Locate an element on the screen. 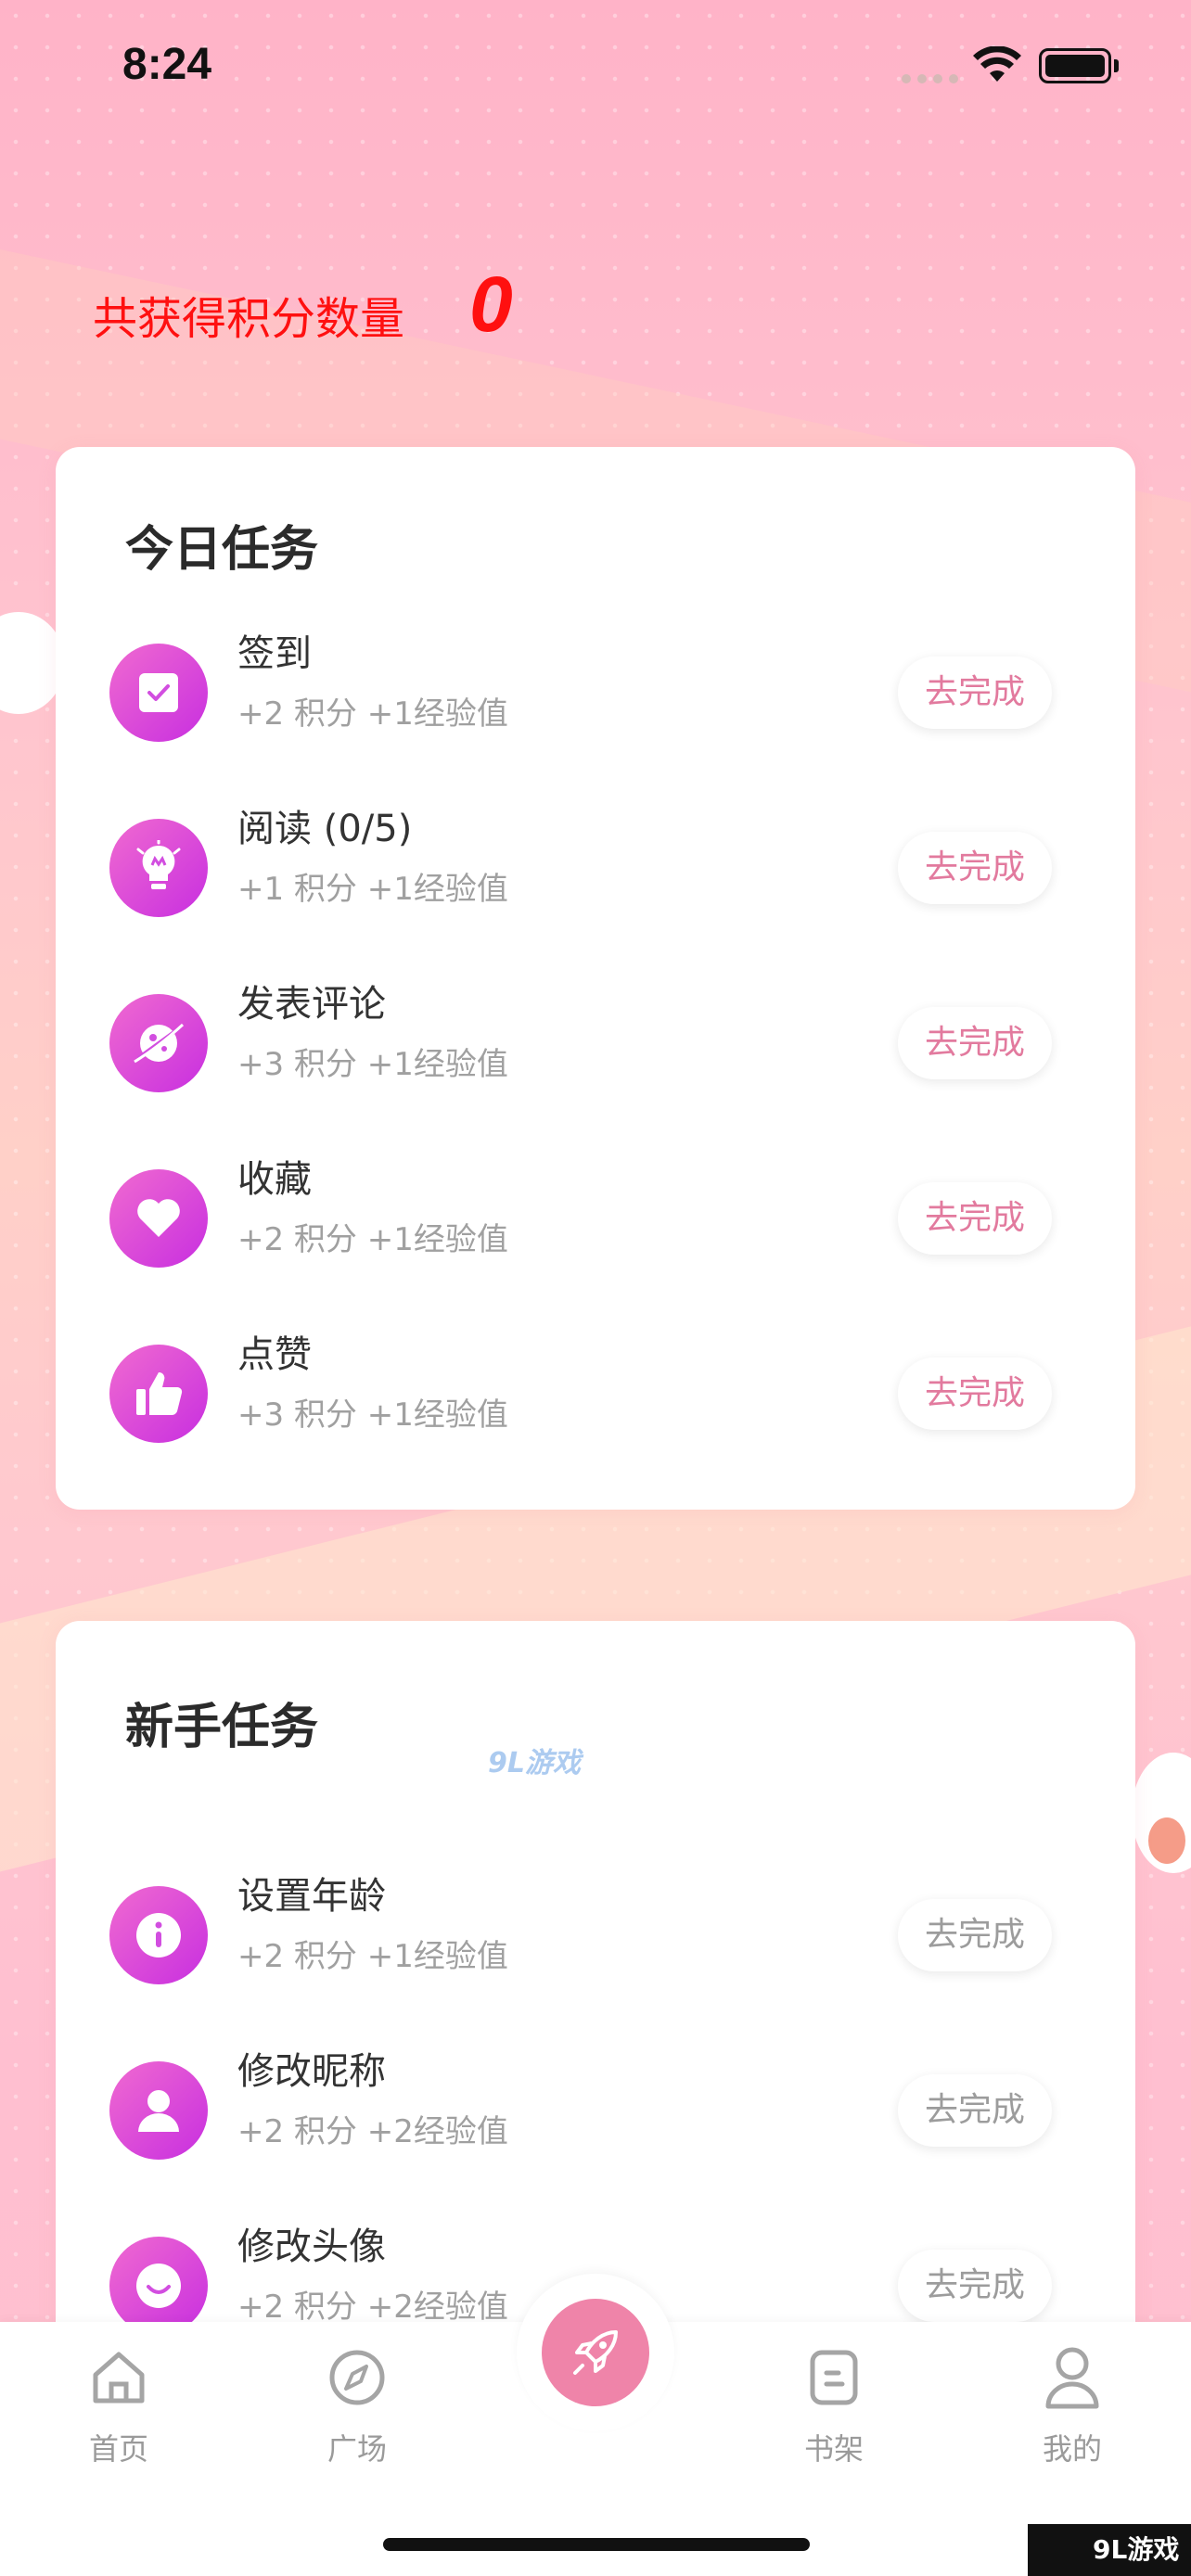 The image size is (1191, 2576). task-name: 修改昵称 is located at coordinates (311, 2071).